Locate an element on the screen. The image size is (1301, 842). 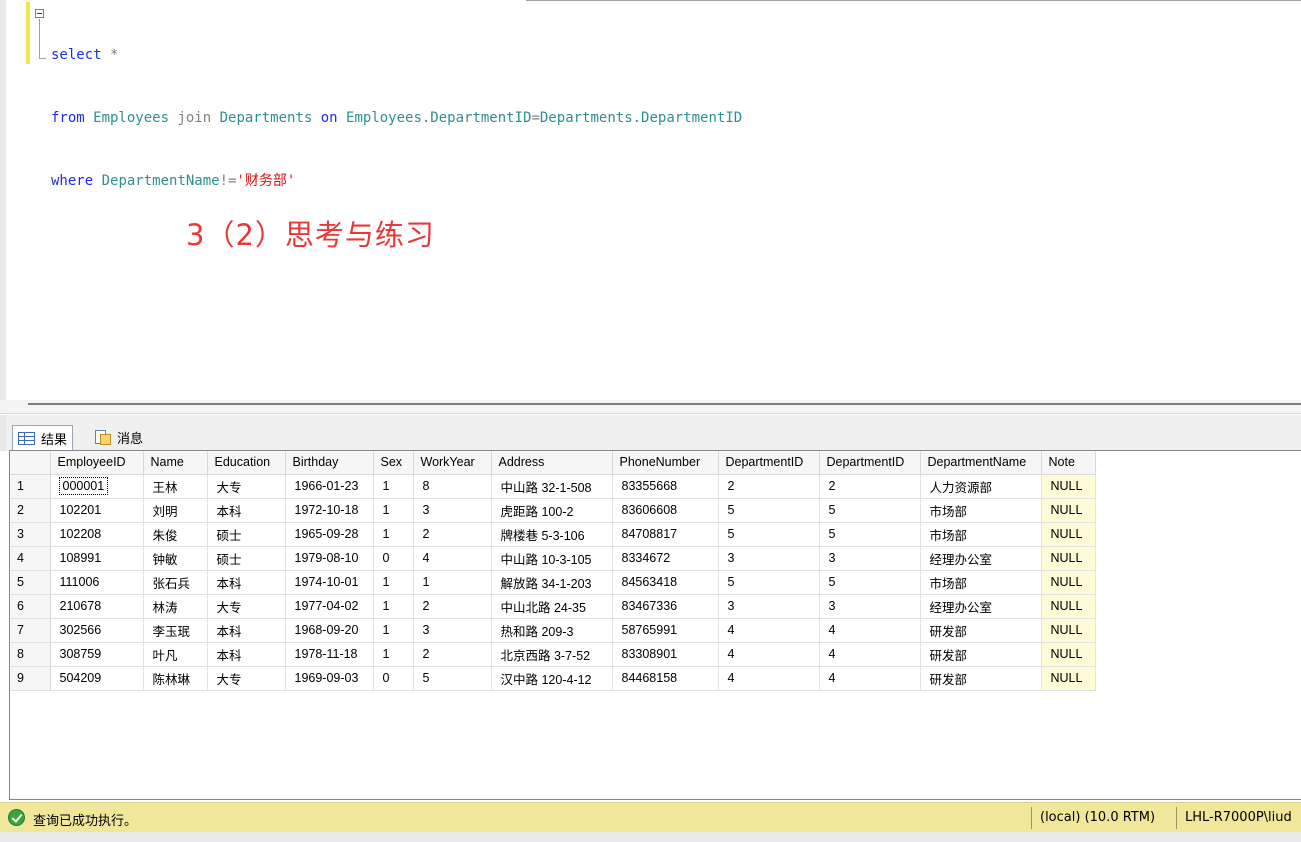
cell-phone-number: 84468158 is located at coordinates (665, 678).